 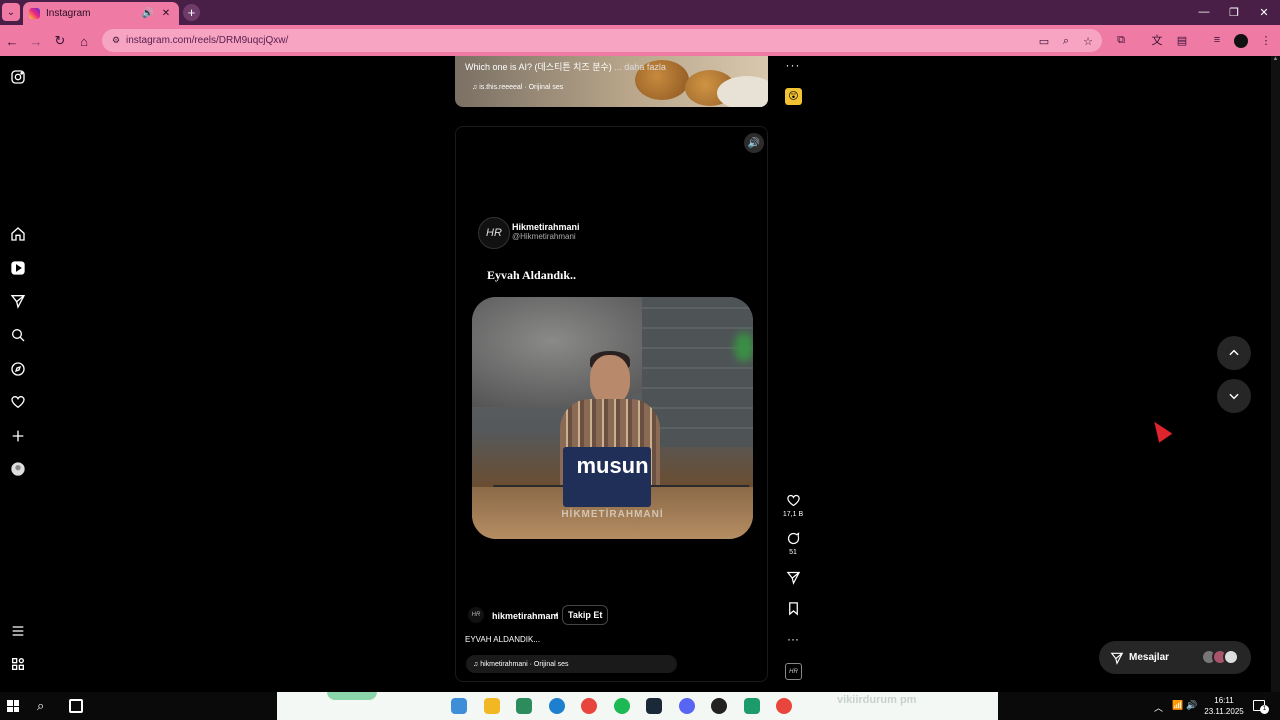 What do you see at coordinates (1121, 40) in the screenshot?
I see `extensions-icon: ⧉` at bounding box center [1121, 40].